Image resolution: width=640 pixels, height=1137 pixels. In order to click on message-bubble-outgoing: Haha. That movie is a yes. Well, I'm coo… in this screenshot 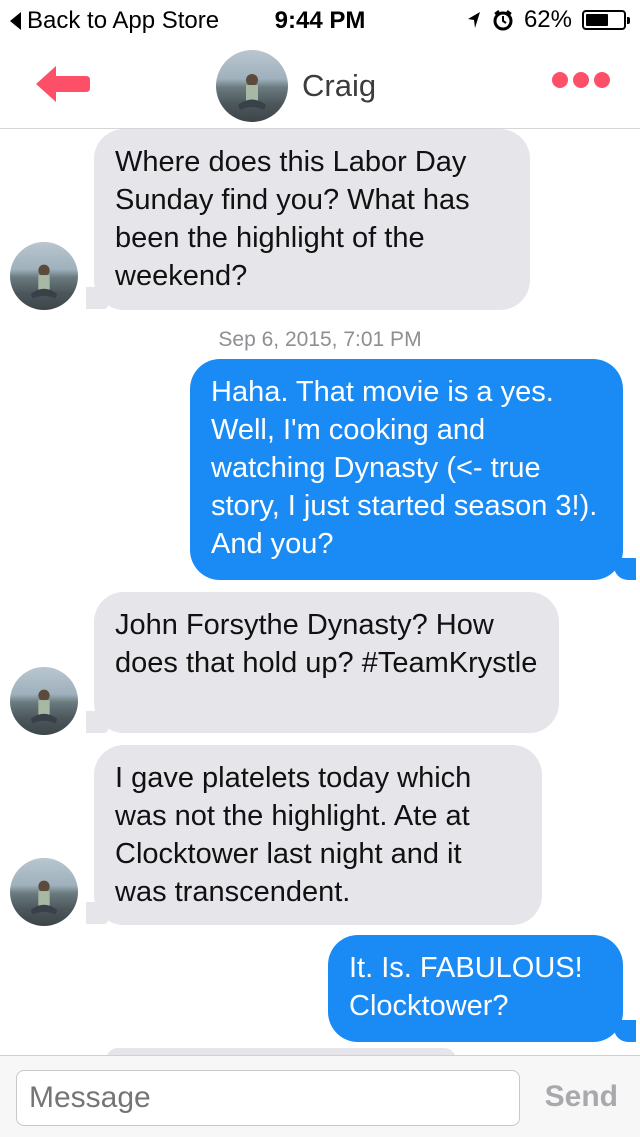, I will do `click(406, 469)`.